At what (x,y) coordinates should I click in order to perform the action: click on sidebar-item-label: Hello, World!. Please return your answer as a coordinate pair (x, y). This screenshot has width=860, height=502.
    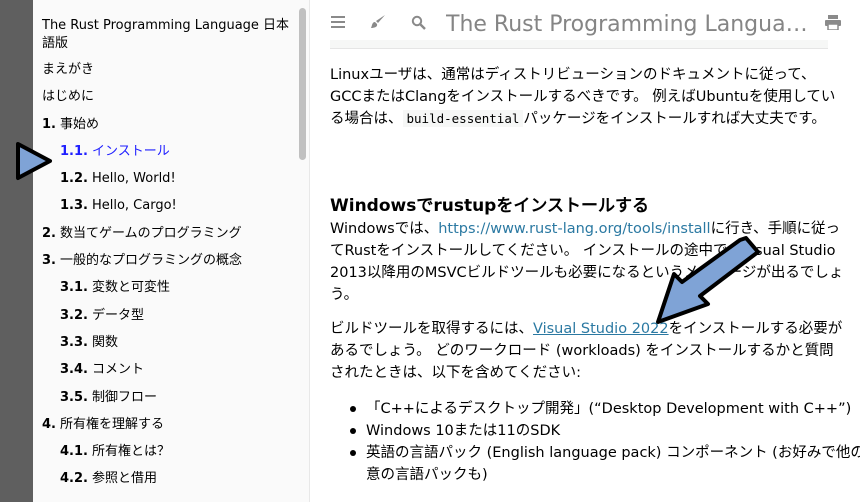
    Looking at the image, I should click on (133, 179).